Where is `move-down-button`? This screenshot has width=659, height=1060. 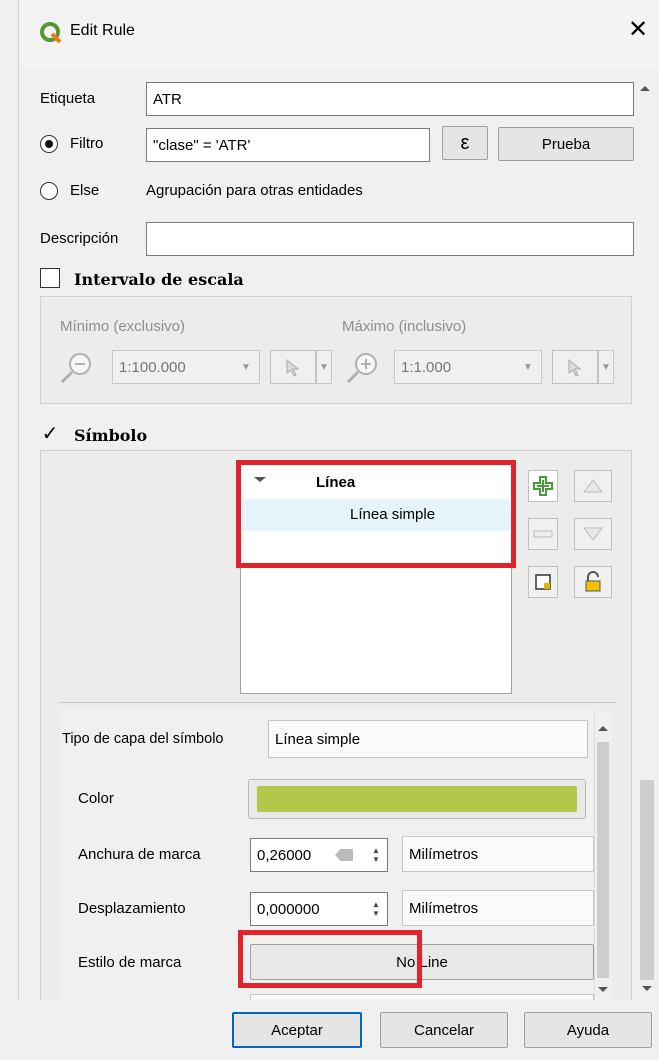
move-down-button is located at coordinates (593, 534).